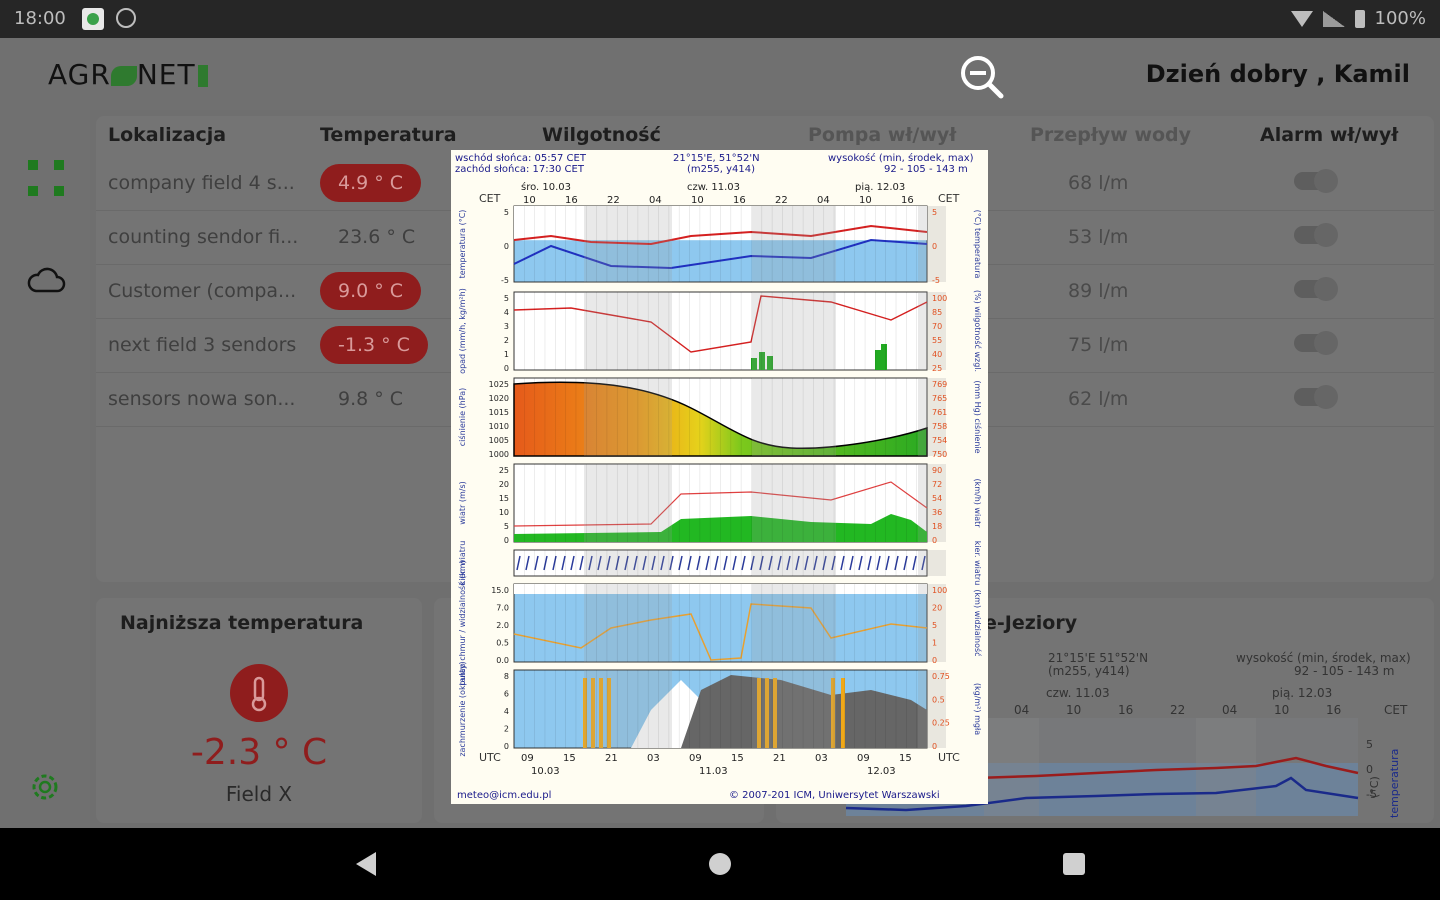 The width and height of the screenshot is (1440, 900). What do you see at coordinates (45, 469) in the screenshot?
I see `sidebar` at bounding box center [45, 469].